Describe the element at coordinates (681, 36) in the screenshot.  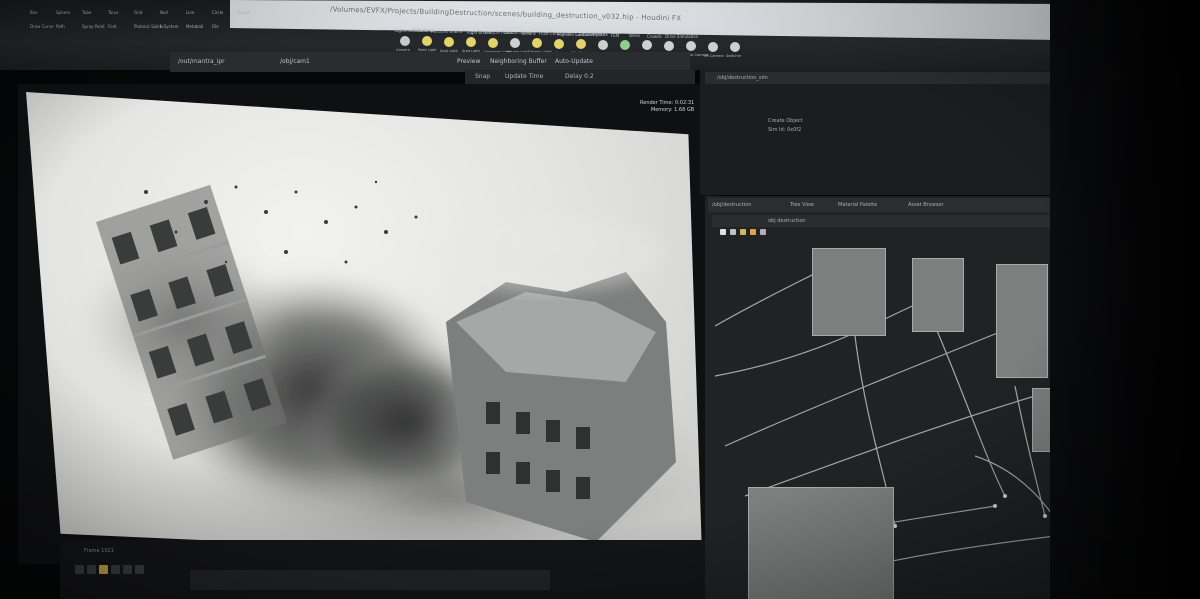
I see `shelf-tab-15: Drive Simulation` at that location.